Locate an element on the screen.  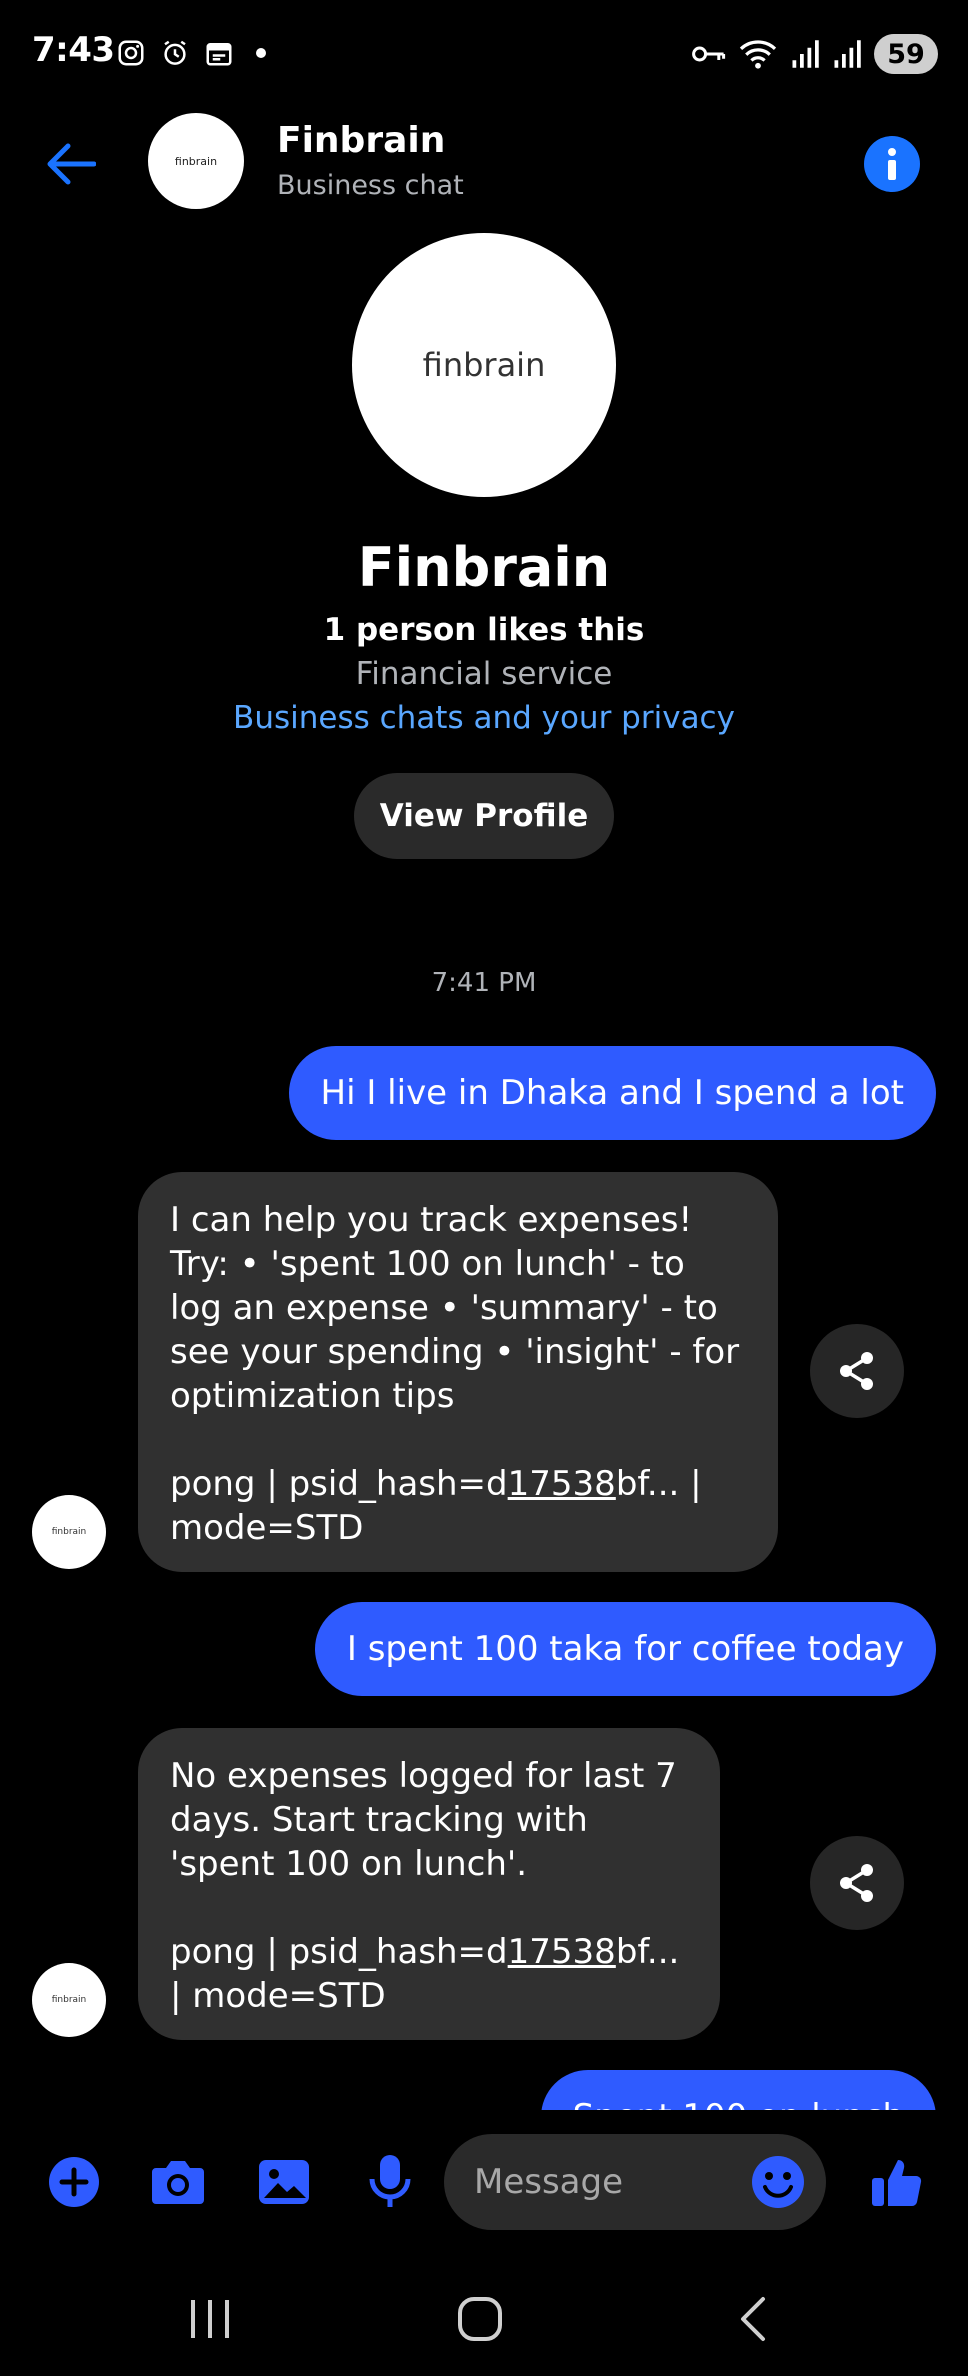
back-nav-icon is located at coordinates (753, 2319).